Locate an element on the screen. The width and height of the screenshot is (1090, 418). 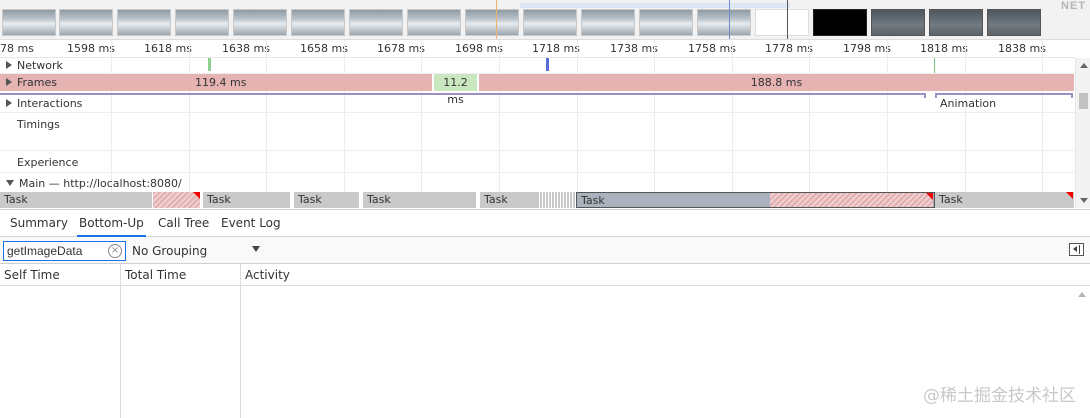
frames-track-header: Frames is located at coordinates (33, 82).